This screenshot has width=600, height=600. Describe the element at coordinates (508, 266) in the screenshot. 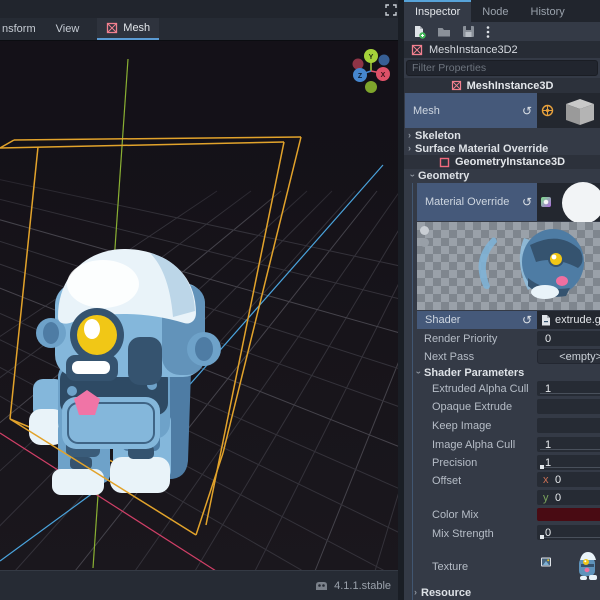

I see `material-preview-area` at that location.